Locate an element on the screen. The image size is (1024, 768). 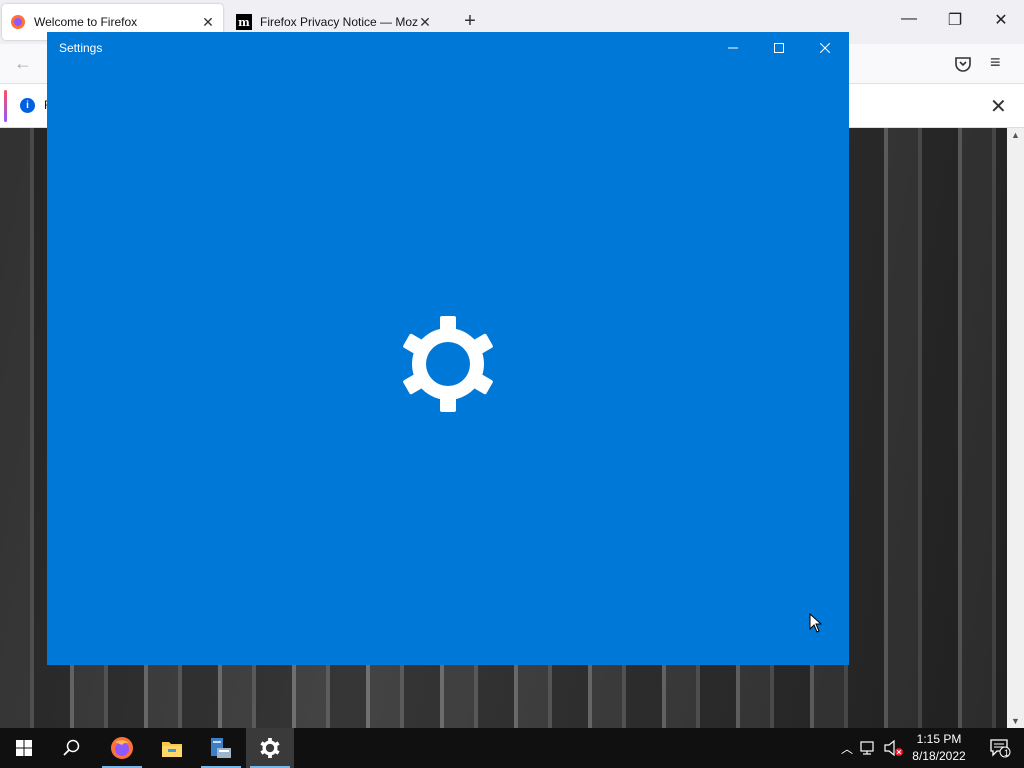
notification-count: 1 is located at coordinates (1007, 753).